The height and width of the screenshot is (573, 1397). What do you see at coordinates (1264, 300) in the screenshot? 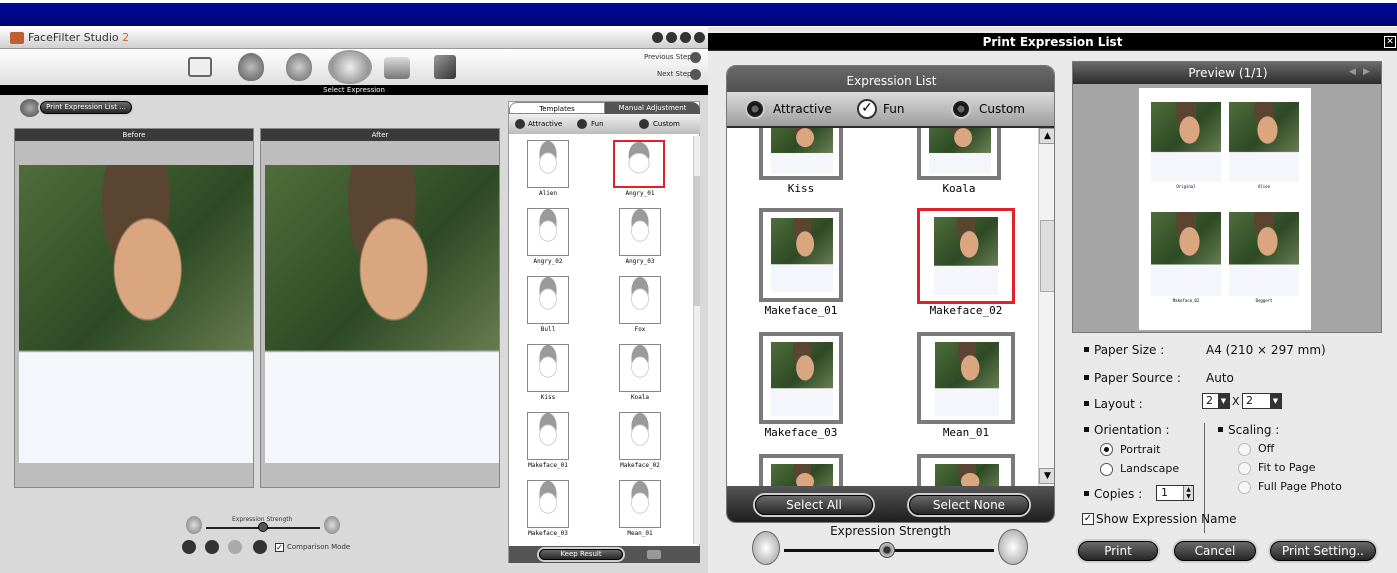
I see `preview-thumb-label: Doggert` at bounding box center [1264, 300].